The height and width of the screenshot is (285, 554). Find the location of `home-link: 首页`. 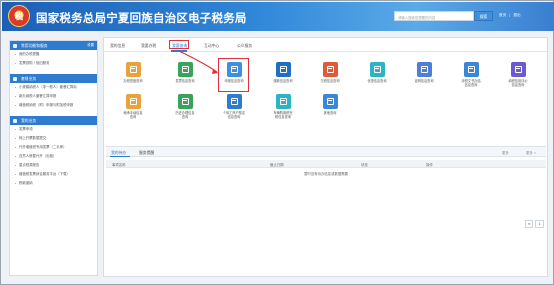

home-link: 首页 is located at coordinates (502, 15).